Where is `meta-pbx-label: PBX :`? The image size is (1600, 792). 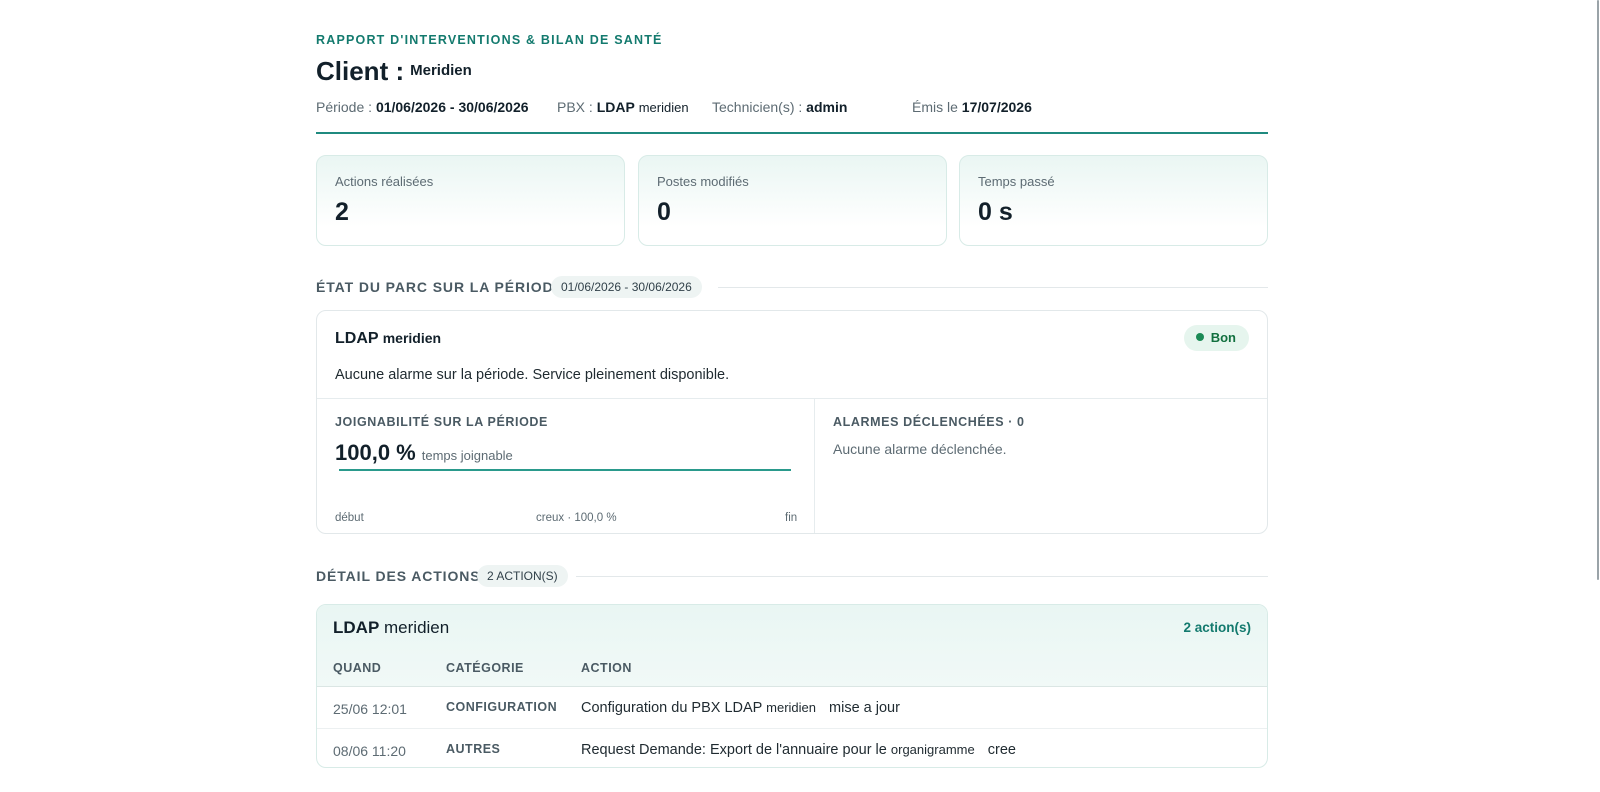
meta-pbx-label: PBX : is located at coordinates (575, 107).